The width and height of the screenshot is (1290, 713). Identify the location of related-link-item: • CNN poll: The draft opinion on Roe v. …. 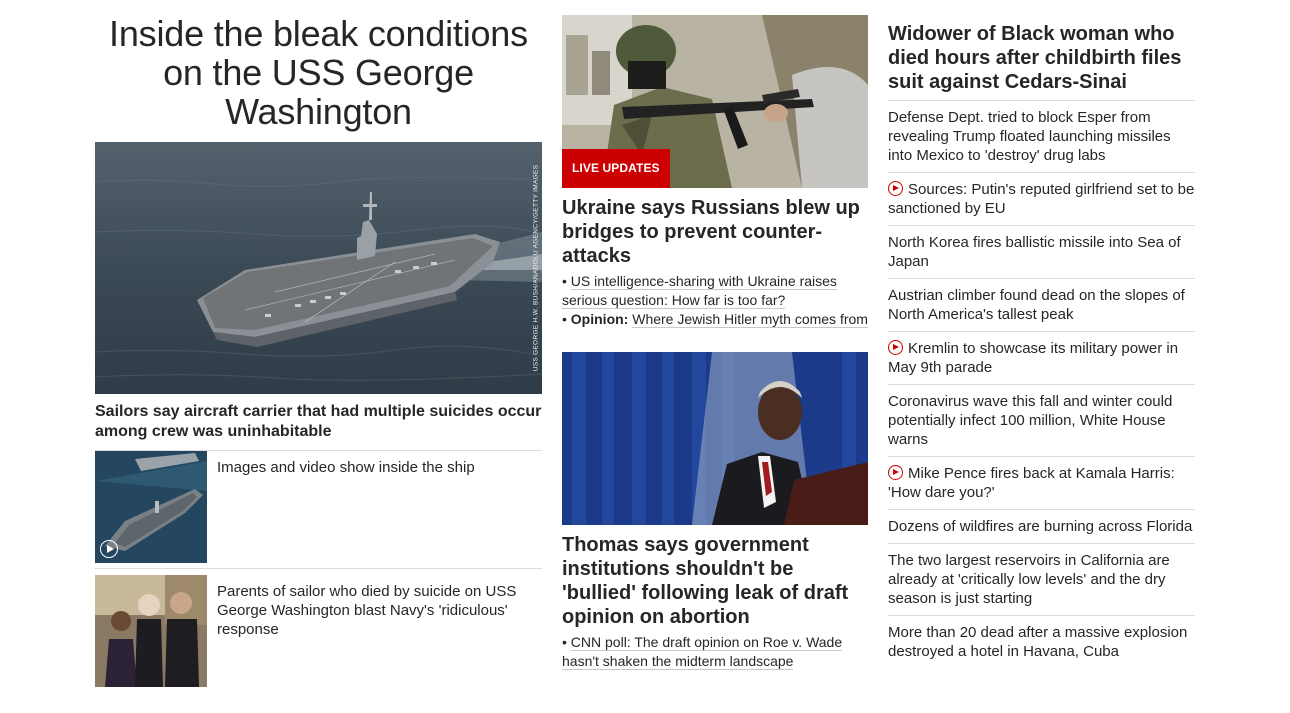
(702, 652).